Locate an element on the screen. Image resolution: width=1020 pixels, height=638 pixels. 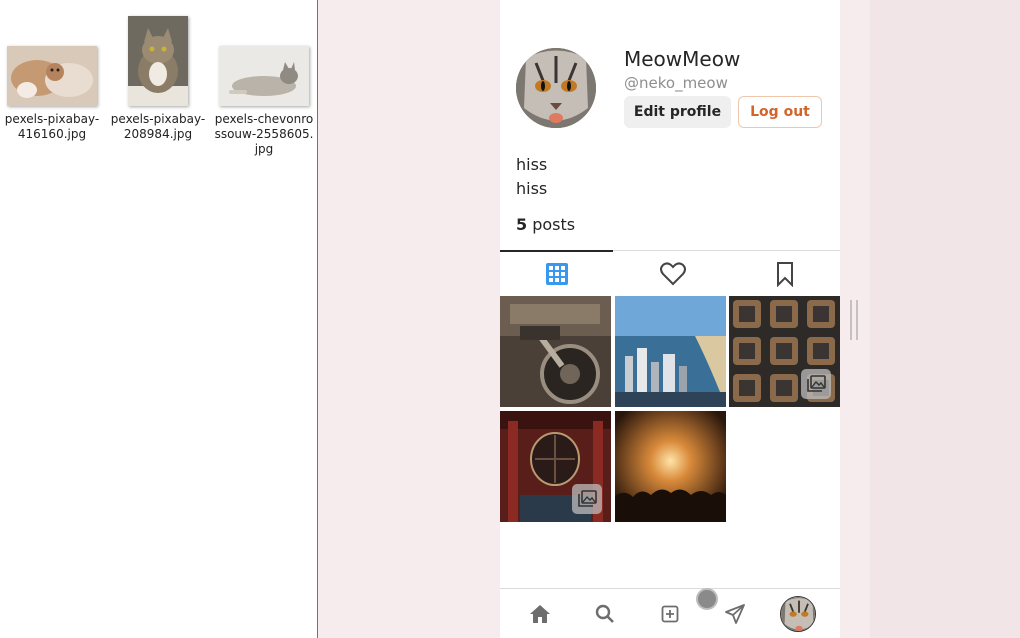
heart-icon is located at coordinates (672, 273).